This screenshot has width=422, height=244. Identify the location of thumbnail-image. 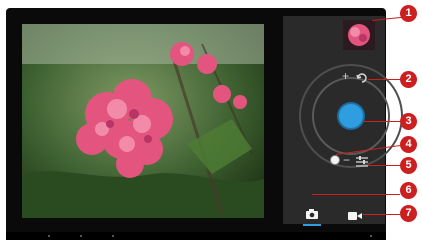
(359, 35).